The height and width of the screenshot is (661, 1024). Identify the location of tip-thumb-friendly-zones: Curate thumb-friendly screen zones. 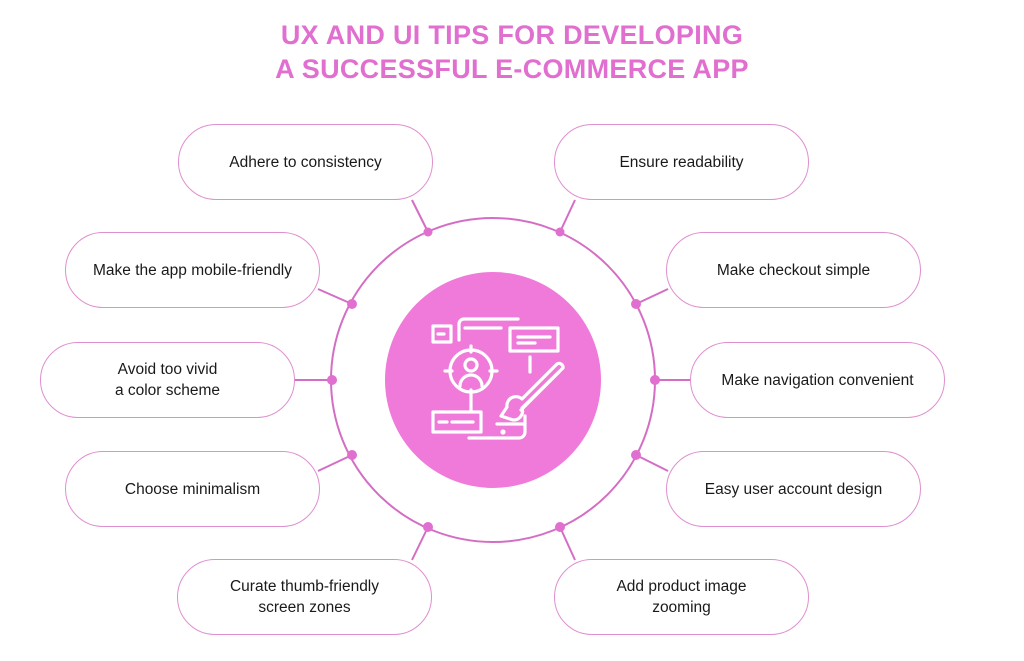
(304, 597).